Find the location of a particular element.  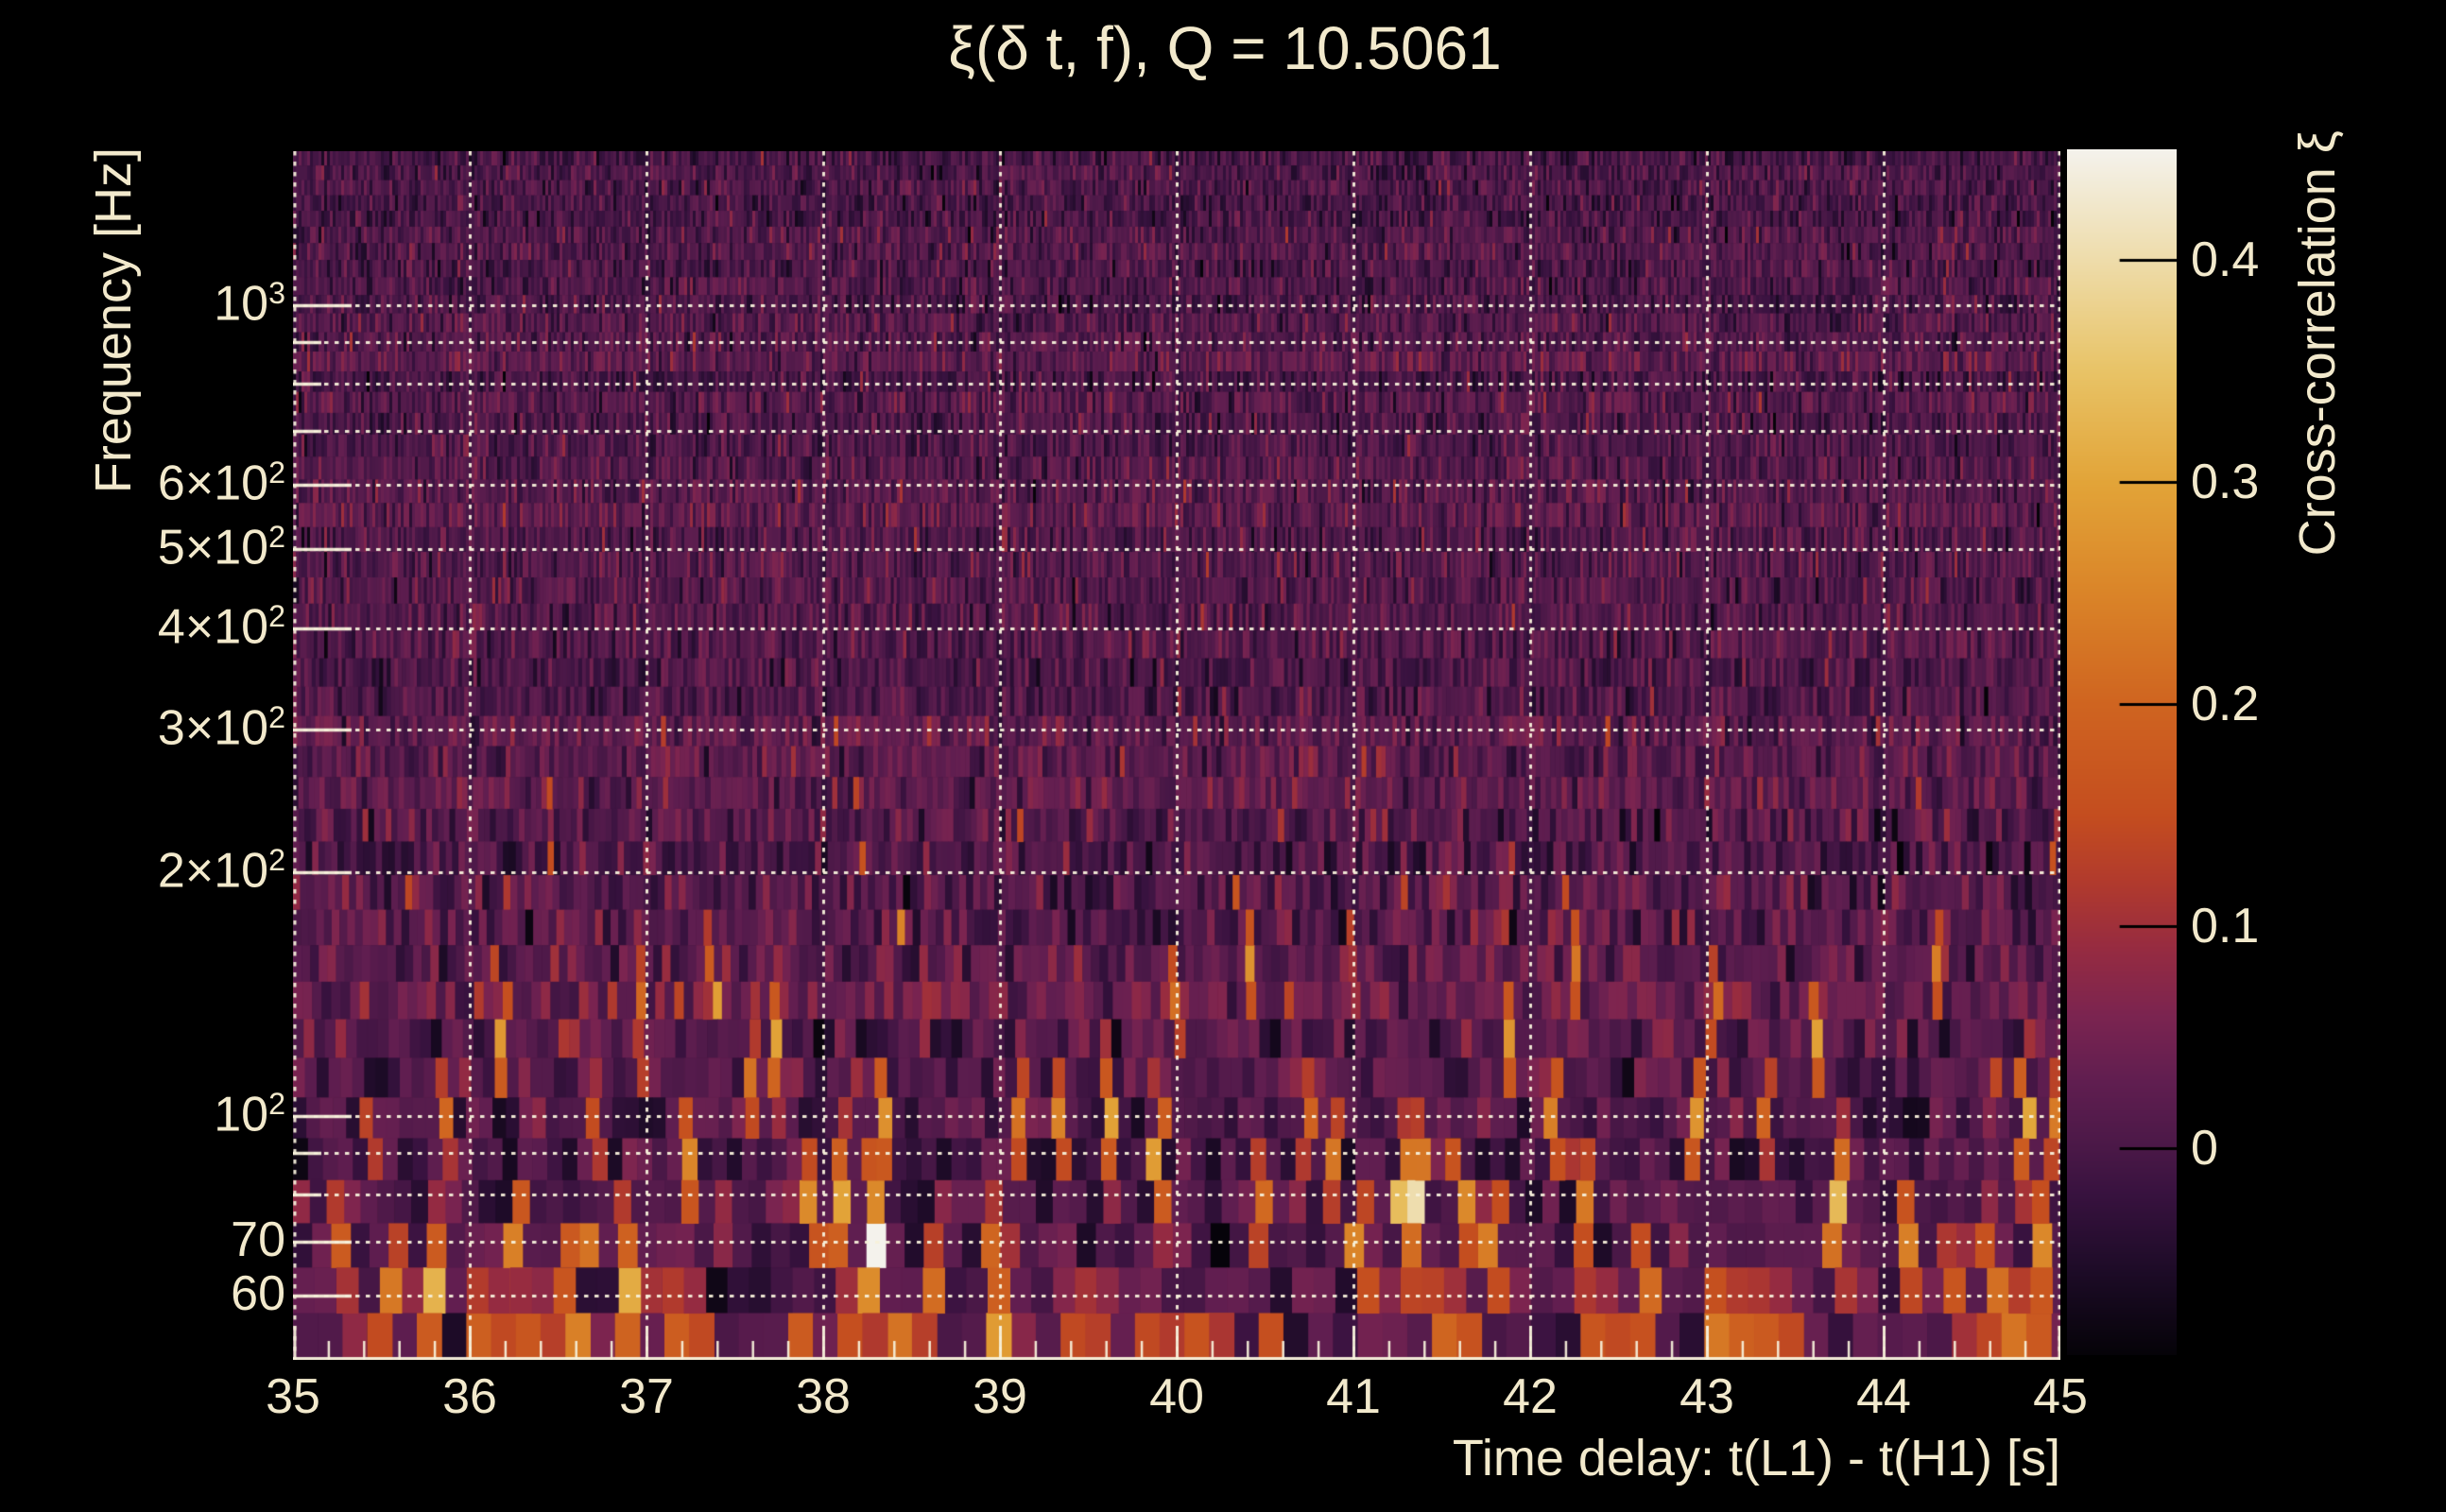

colorbar-tick-label-0.3: 0.3 is located at coordinates (2225, 482).